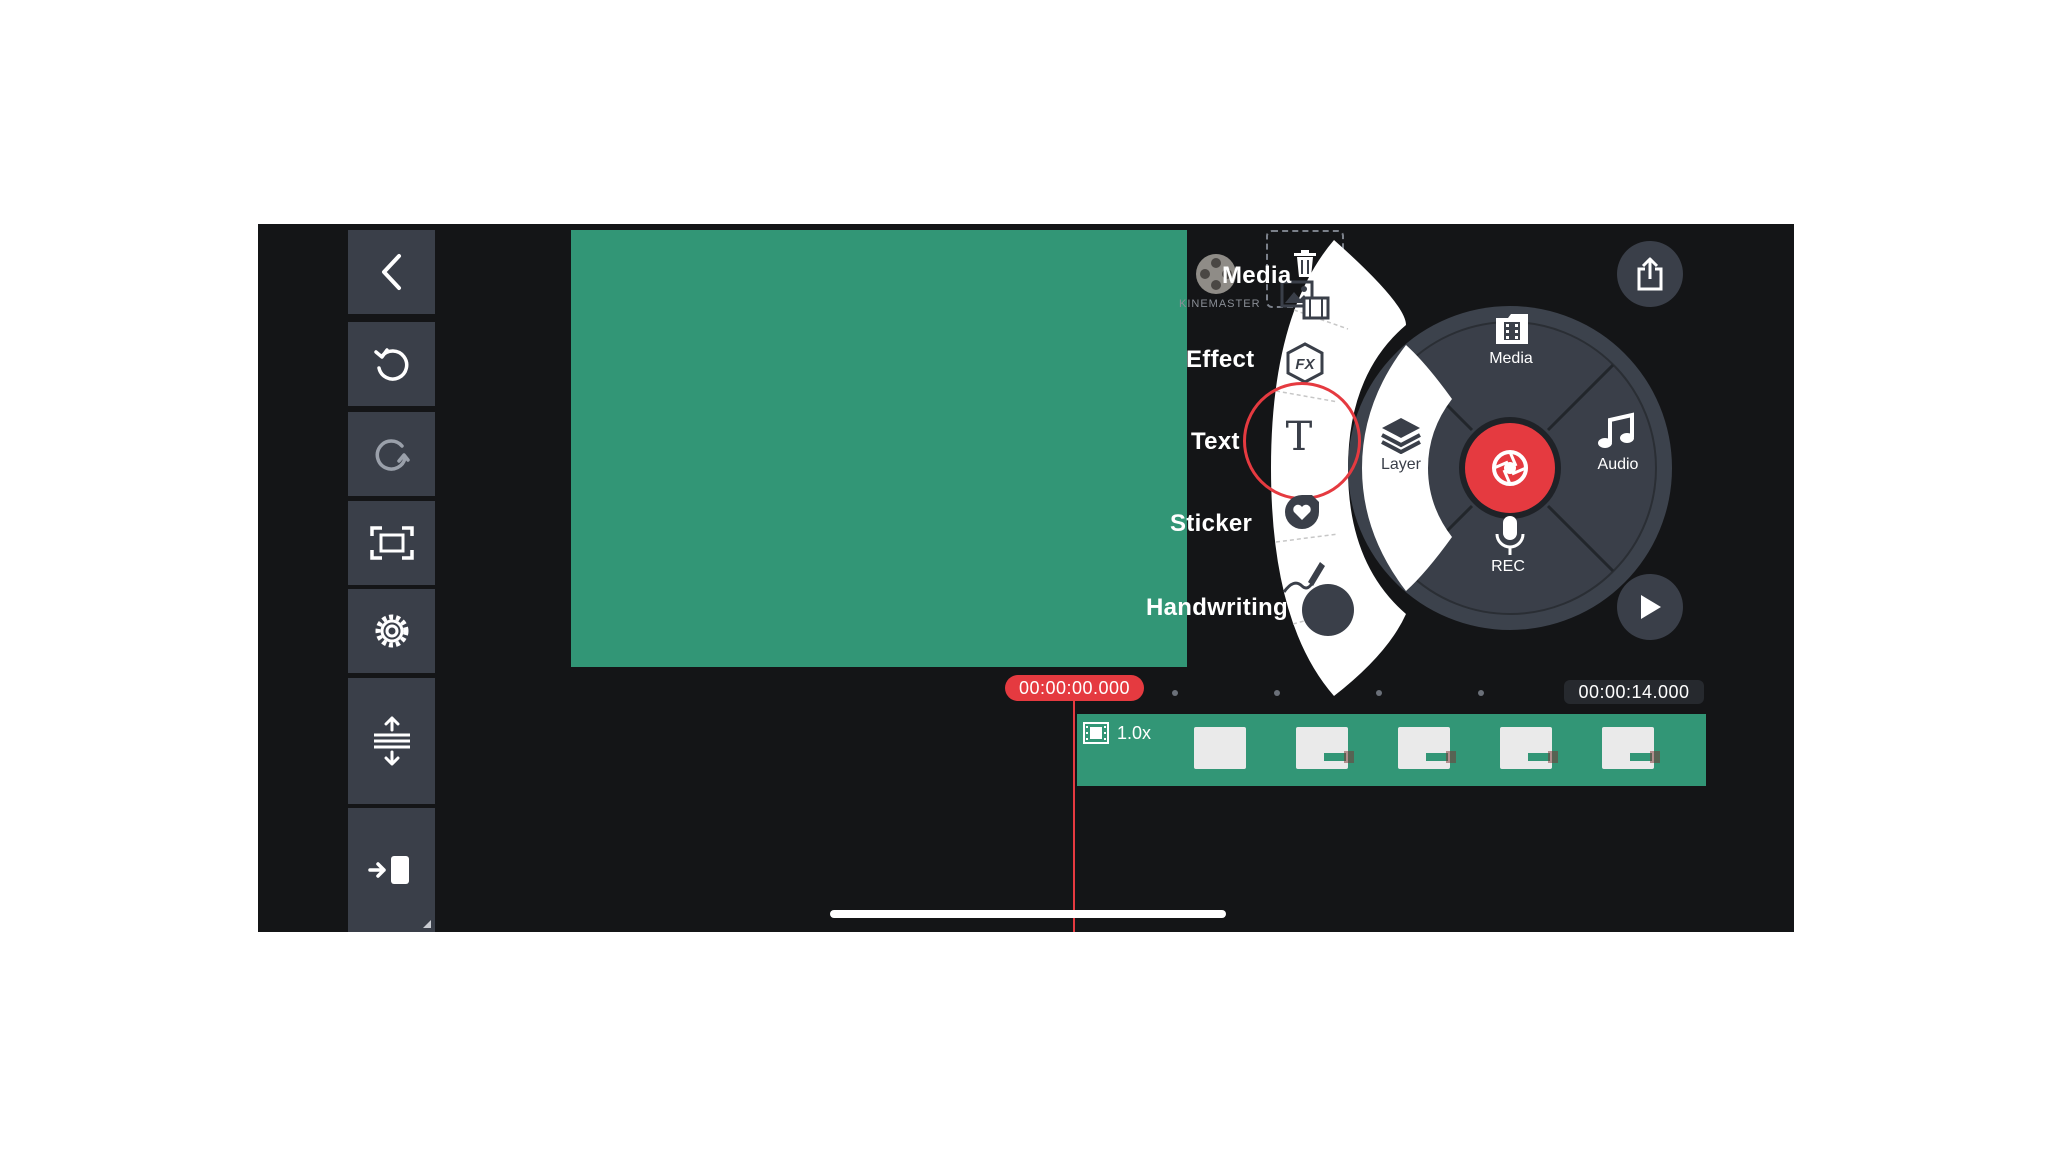 This screenshot has height=1154, width=2048. Describe the element at coordinates (1028, 914) in the screenshot. I see `home-indicator` at that location.